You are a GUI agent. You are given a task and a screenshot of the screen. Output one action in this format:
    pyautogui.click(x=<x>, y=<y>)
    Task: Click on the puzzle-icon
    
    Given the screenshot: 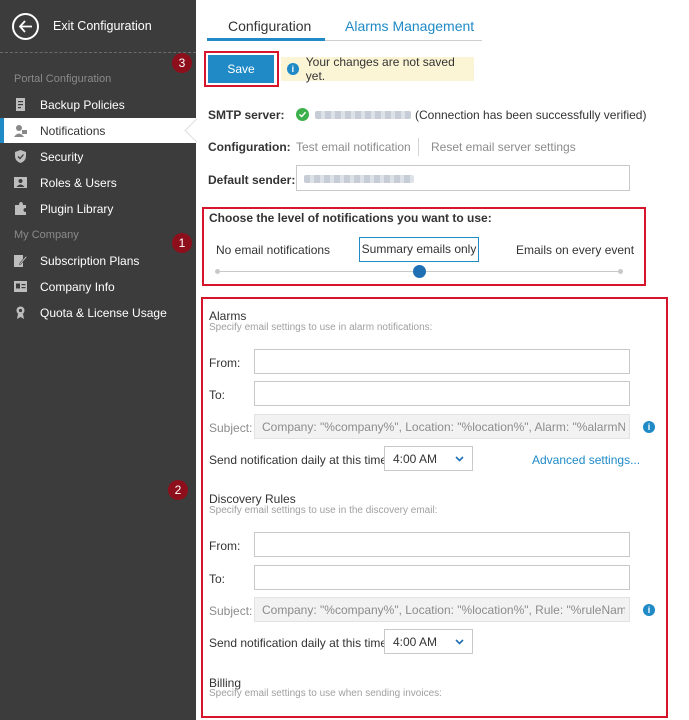 What is the action you would take?
    pyautogui.click(x=20, y=208)
    